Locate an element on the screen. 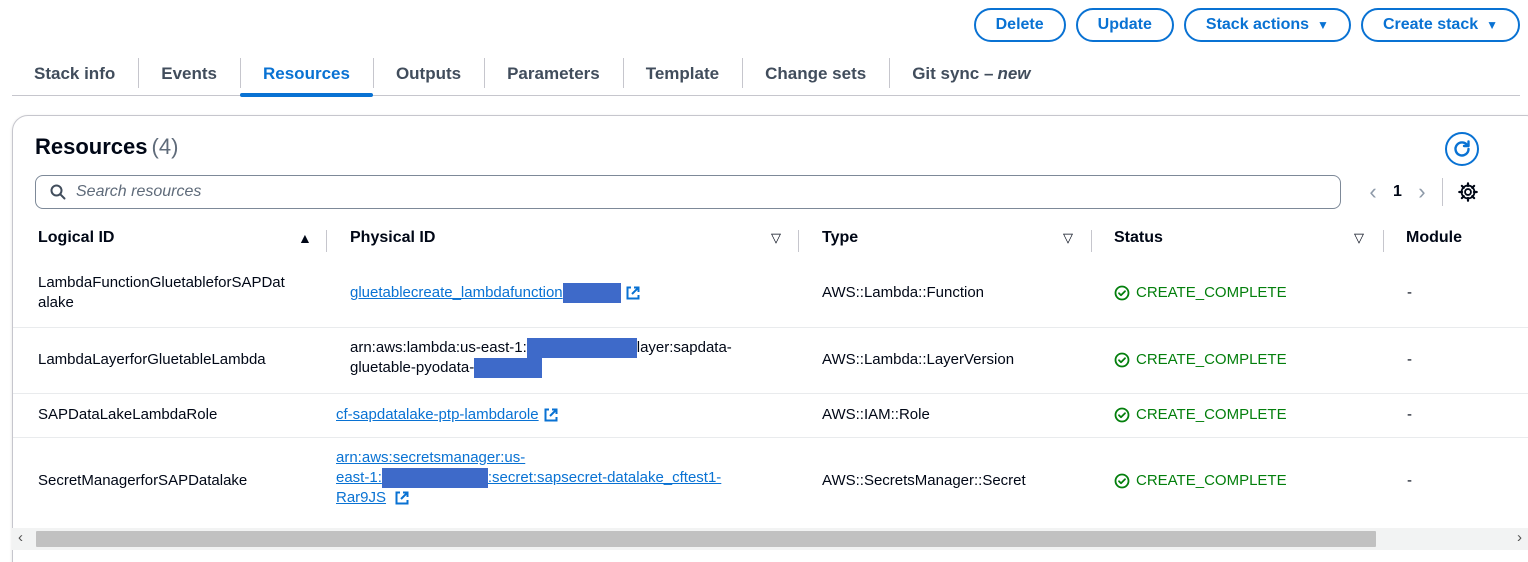 This screenshot has height=562, width=1528. logical-id-cell: SAPDataLakeLambdaRole is located at coordinates (128, 414).